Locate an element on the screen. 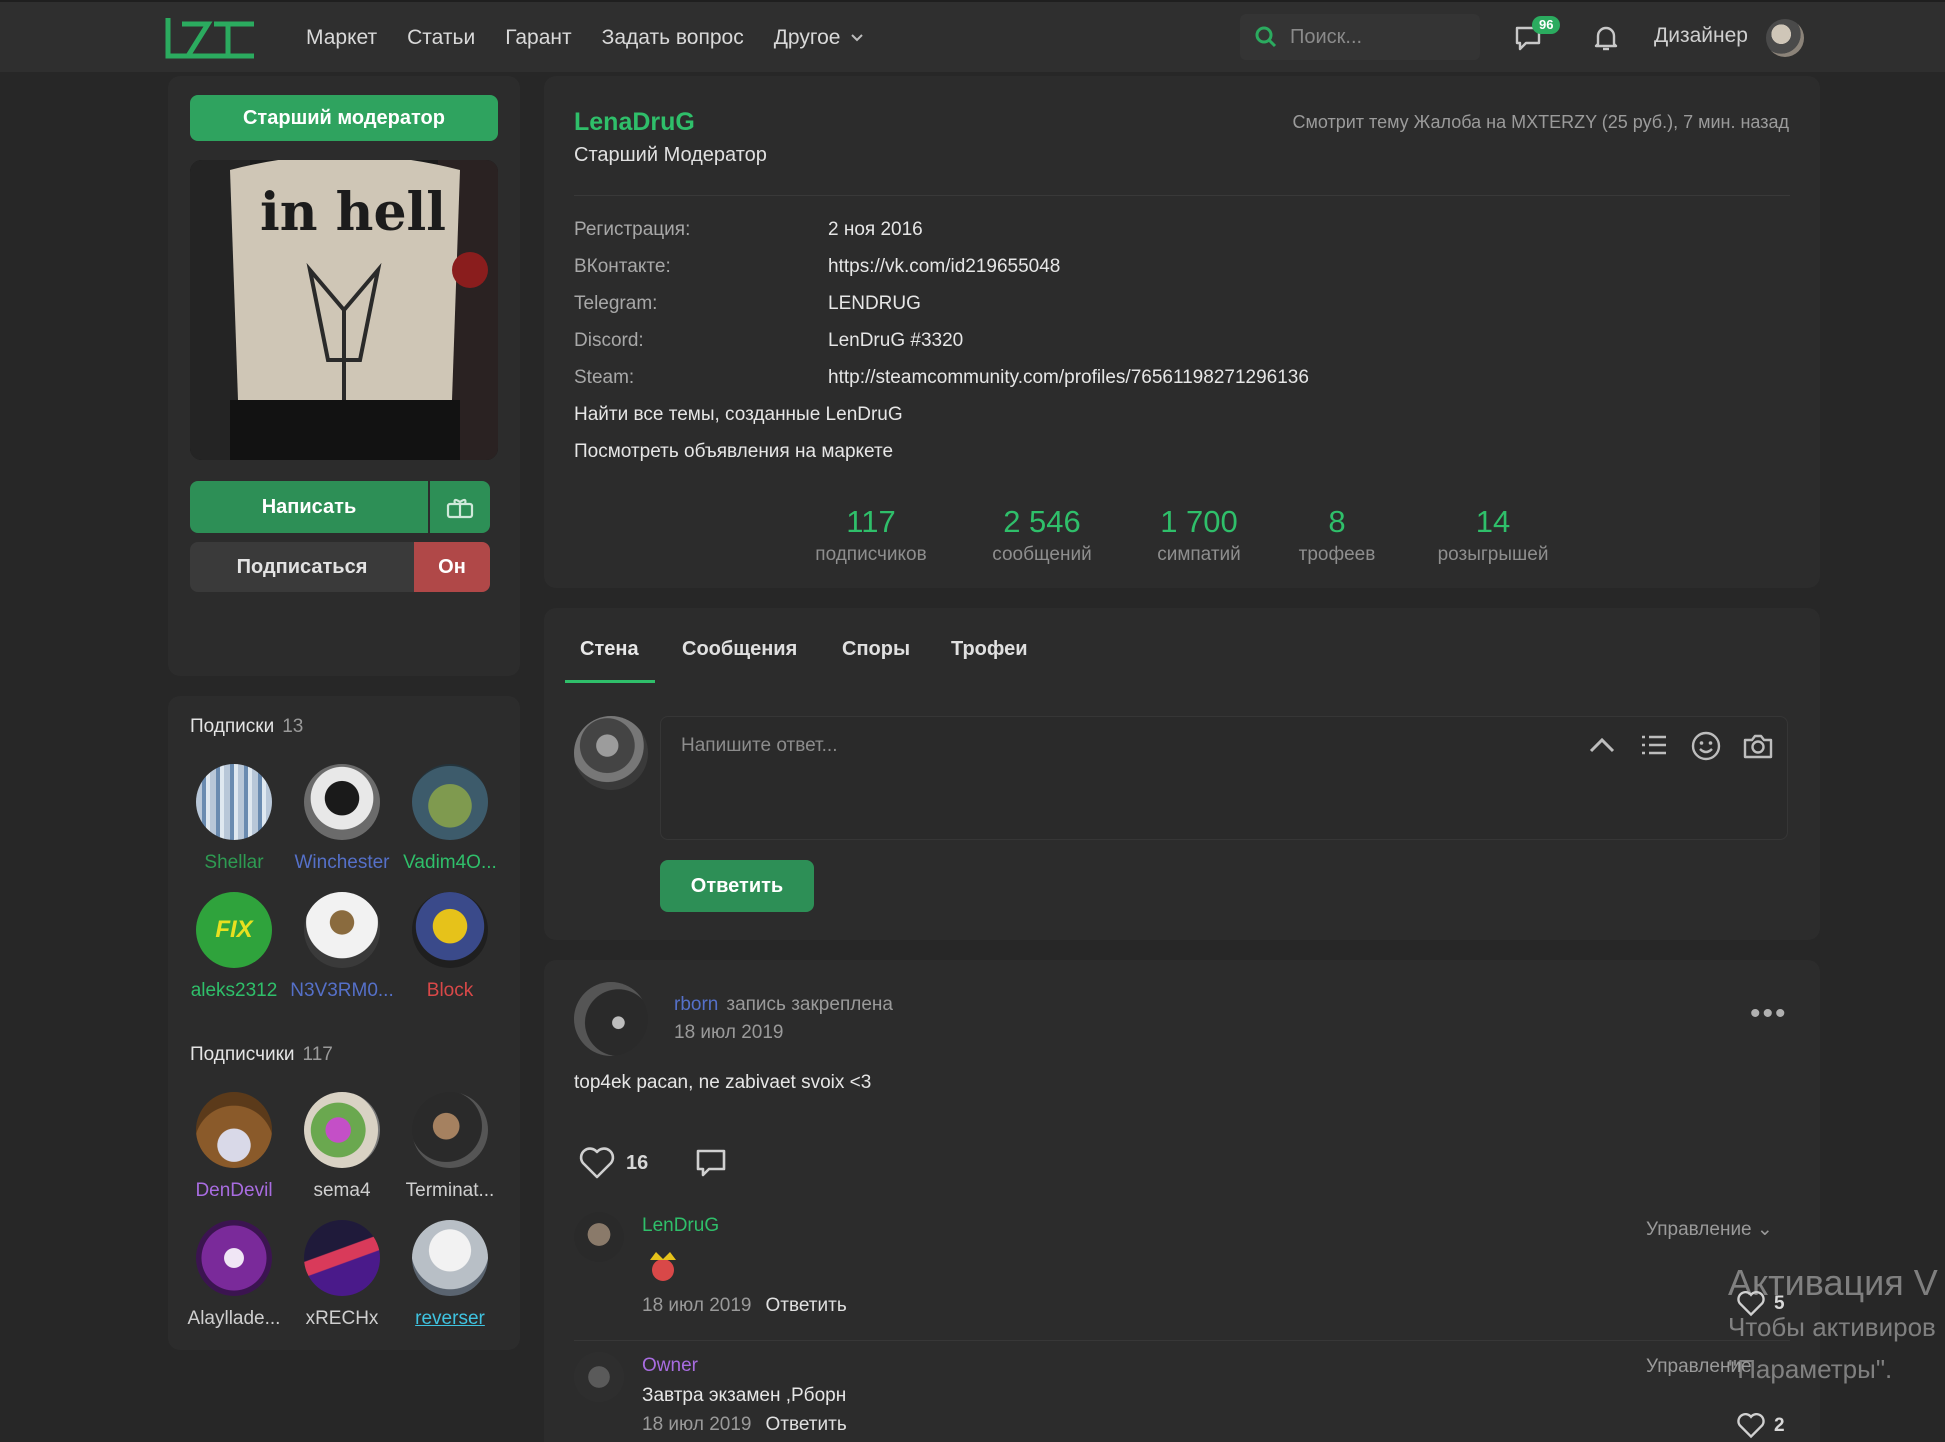 The height and width of the screenshot is (1442, 1945). comment-author-name: LenDruG is located at coordinates (680, 1226).